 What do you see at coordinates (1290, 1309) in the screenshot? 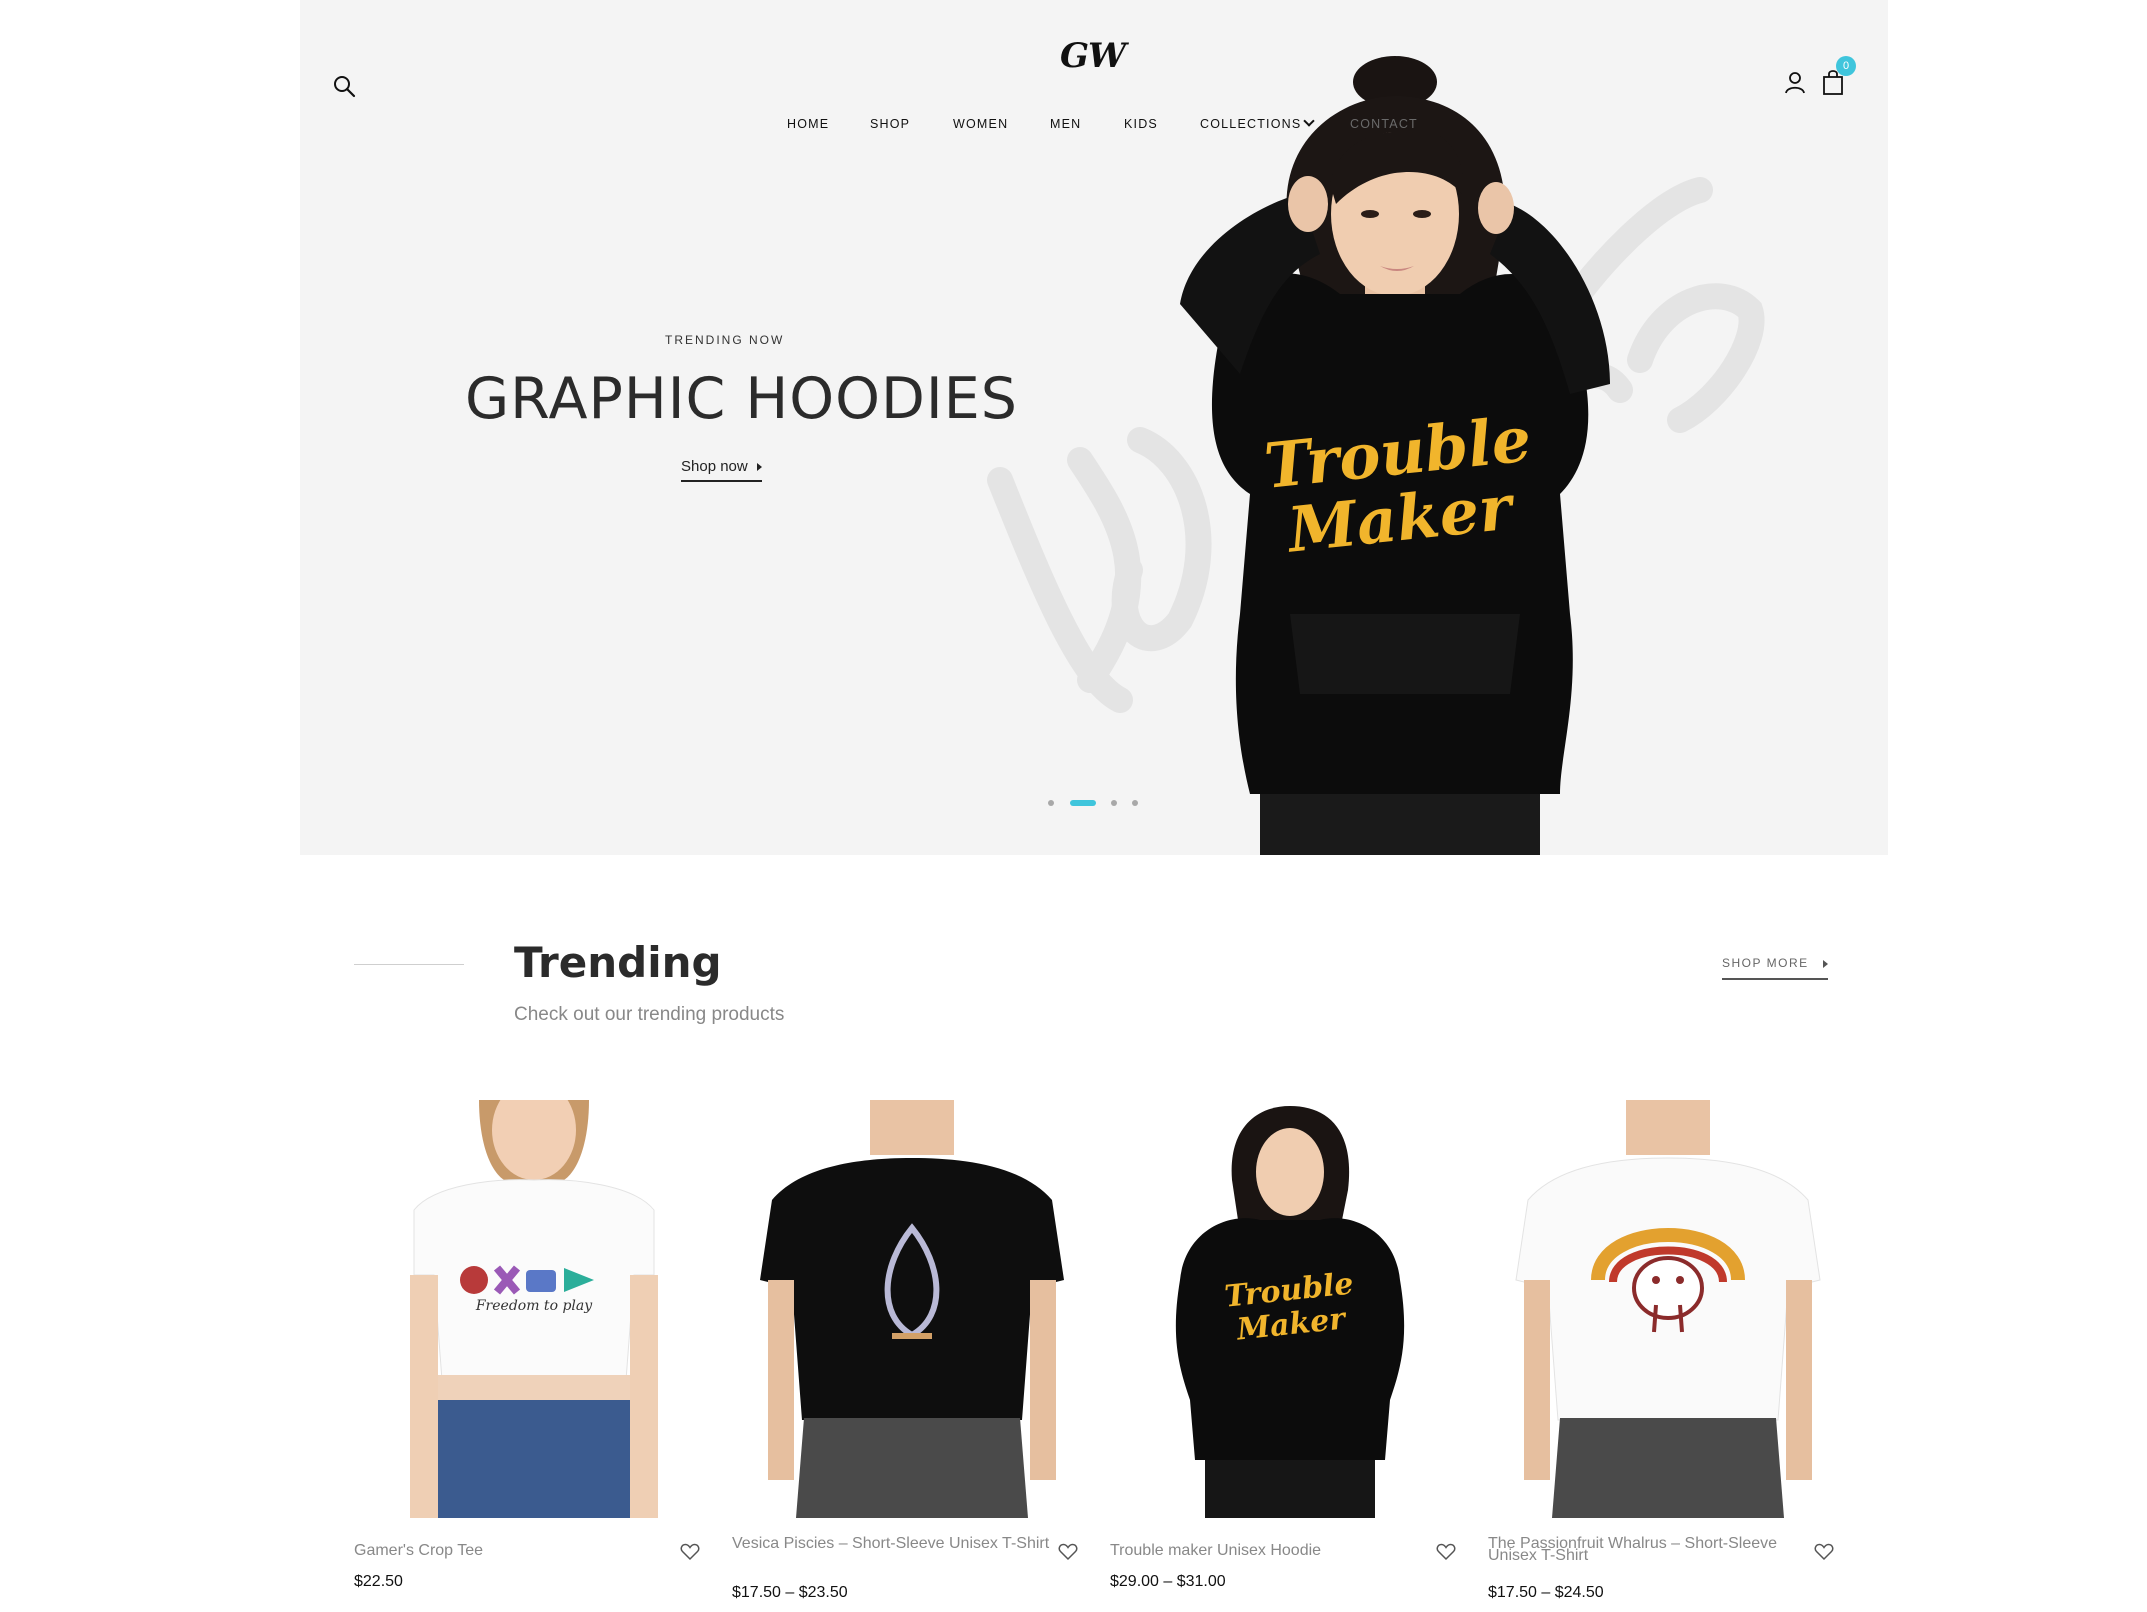
I see `product-image: Trouble Maker` at bounding box center [1290, 1309].